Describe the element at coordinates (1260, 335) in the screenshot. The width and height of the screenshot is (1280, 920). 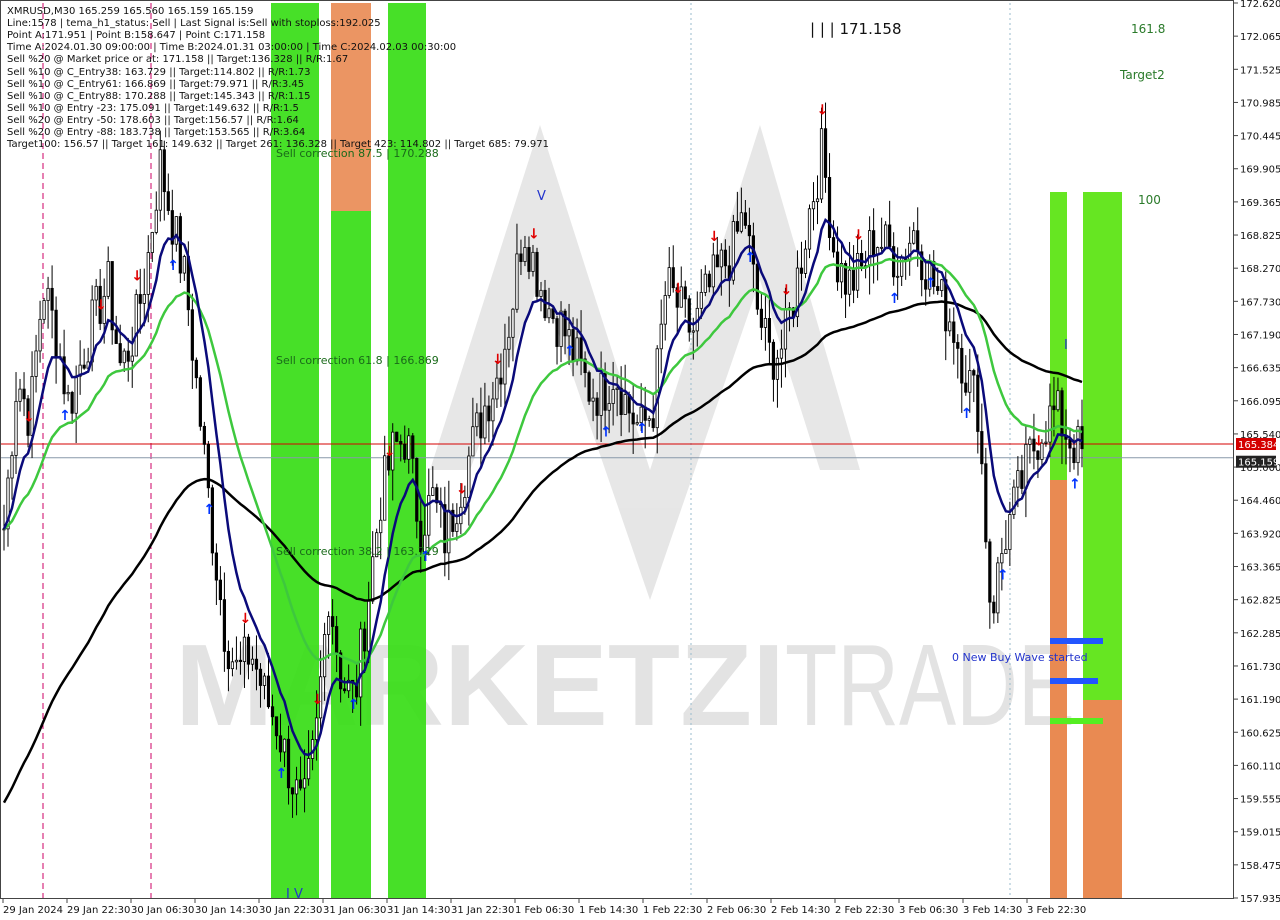
I see `y-tick-label: 167.190` at that location.